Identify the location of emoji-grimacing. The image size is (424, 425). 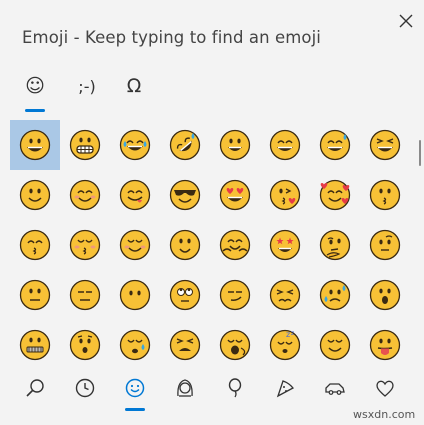
(85, 145).